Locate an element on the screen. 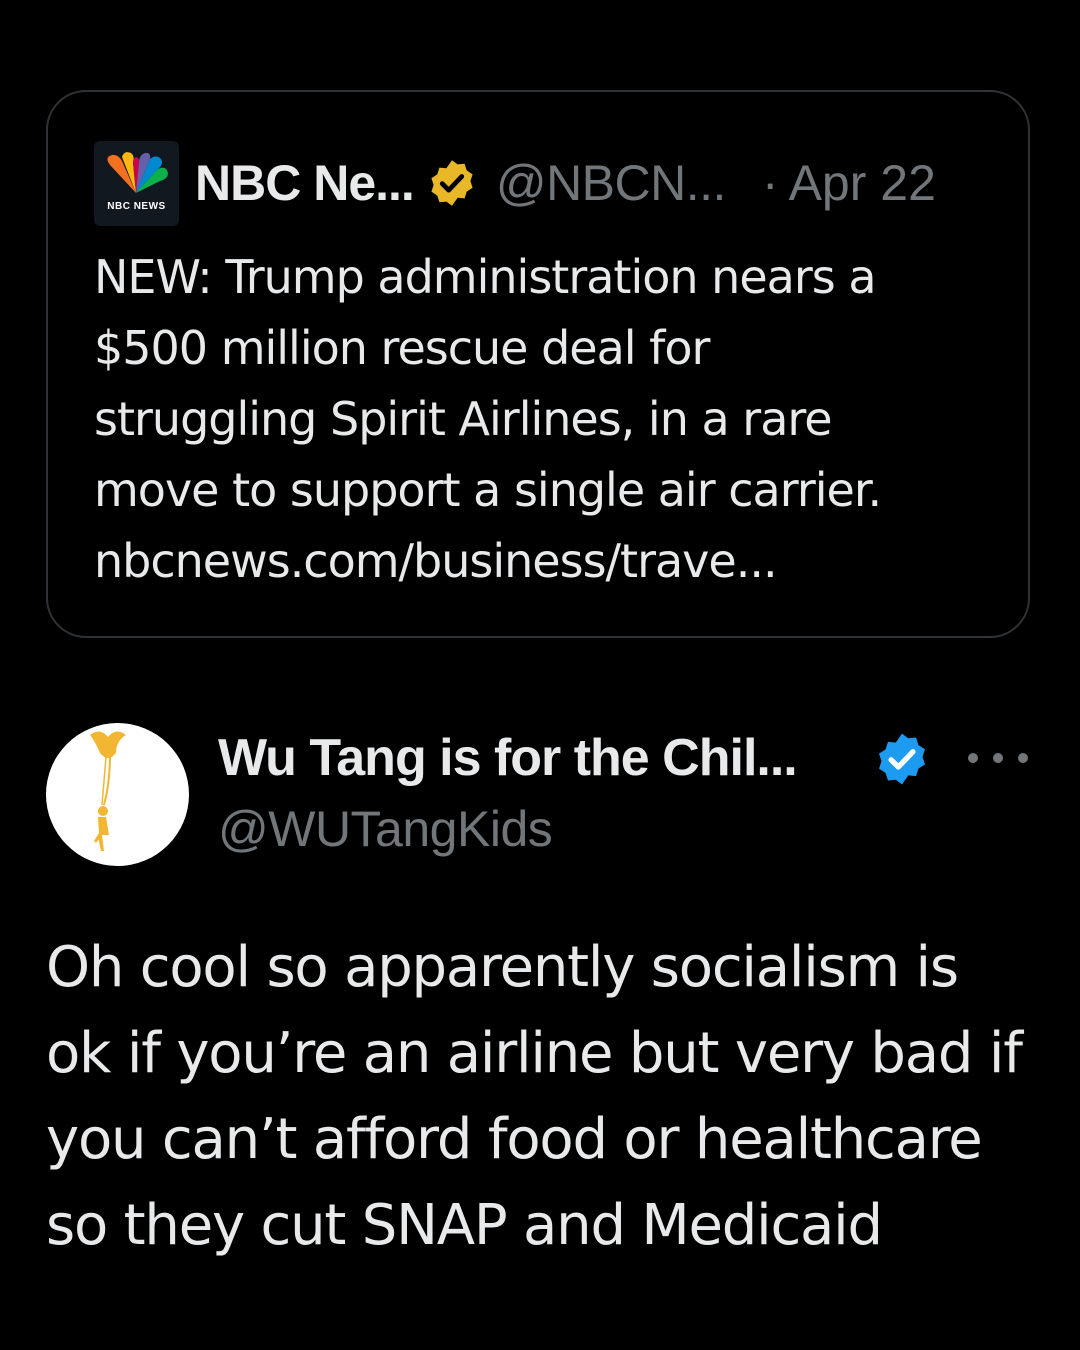 The image size is (1080, 1350). quoted-text-line: NEW: Trump administration nears a is located at coordinates (485, 277).